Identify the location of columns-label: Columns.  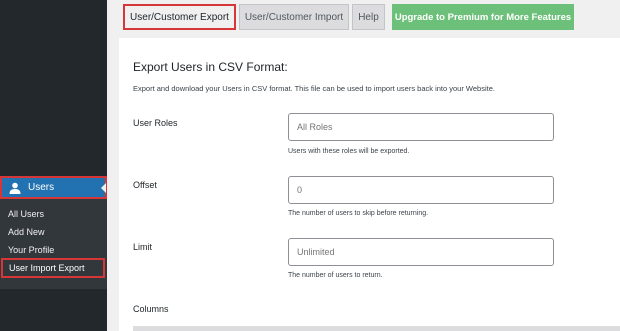
(151, 309).